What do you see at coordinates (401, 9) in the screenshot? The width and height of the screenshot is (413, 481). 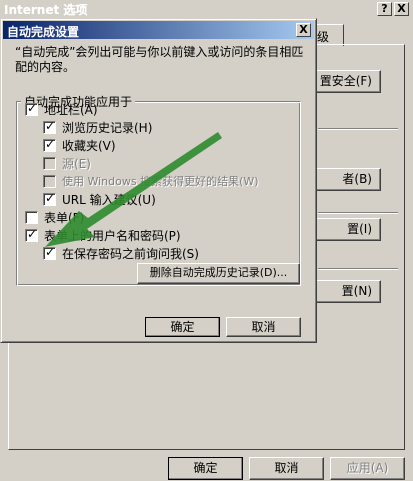 I see `outer-close-button: X` at bounding box center [401, 9].